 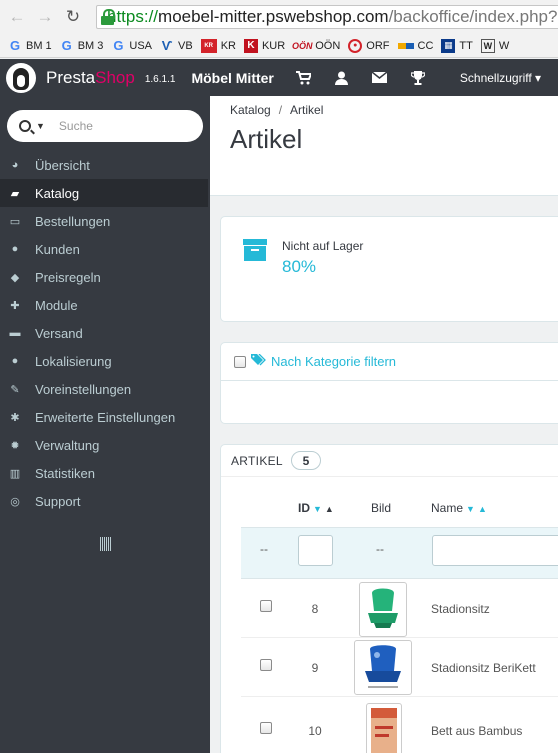 I want to click on category-filter-label: Nach Kategorie filtern, so click(x=333, y=361).